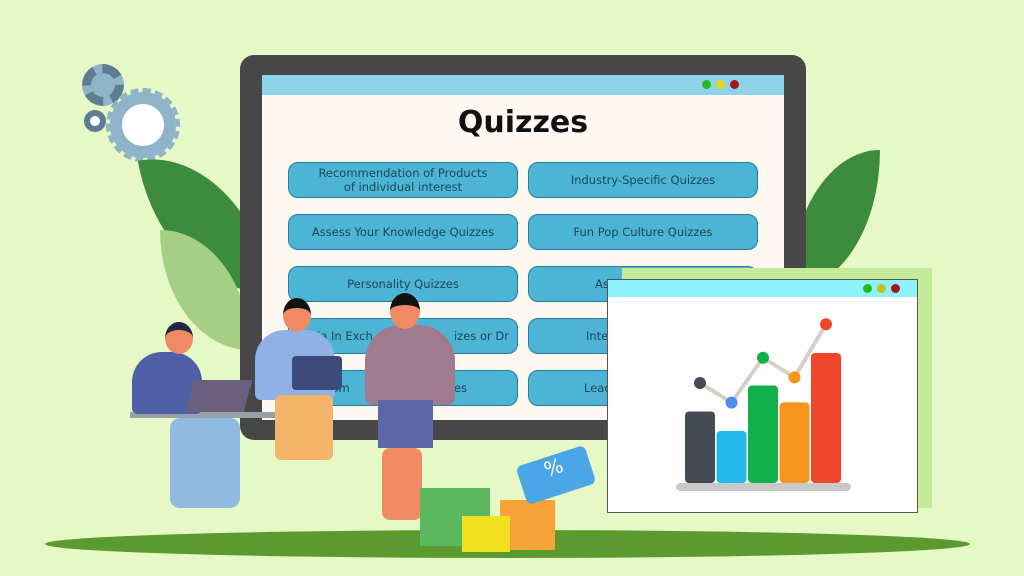 This screenshot has width=1024, height=576. Describe the element at coordinates (317, 373) in the screenshot. I see `tablet-icon` at that location.